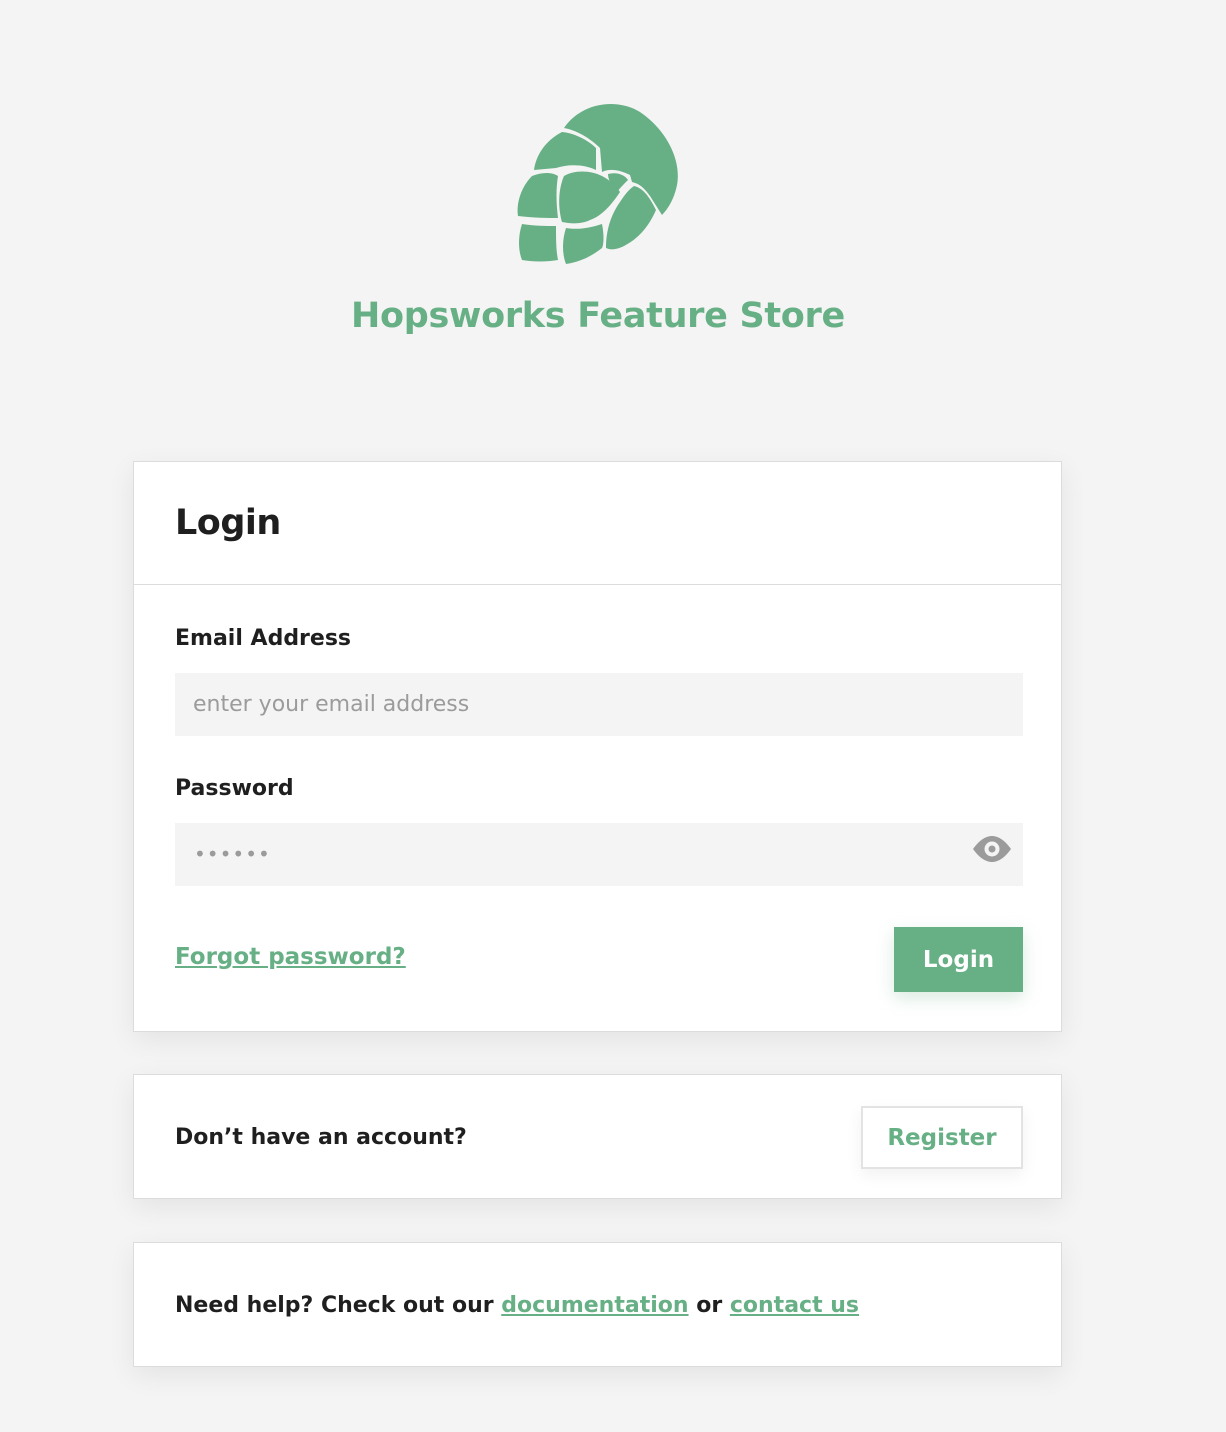 The width and height of the screenshot is (1226, 1432). Describe the element at coordinates (597, 1136) in the screenshot. I see `register-card: Don’t have an account? Register` at that location.